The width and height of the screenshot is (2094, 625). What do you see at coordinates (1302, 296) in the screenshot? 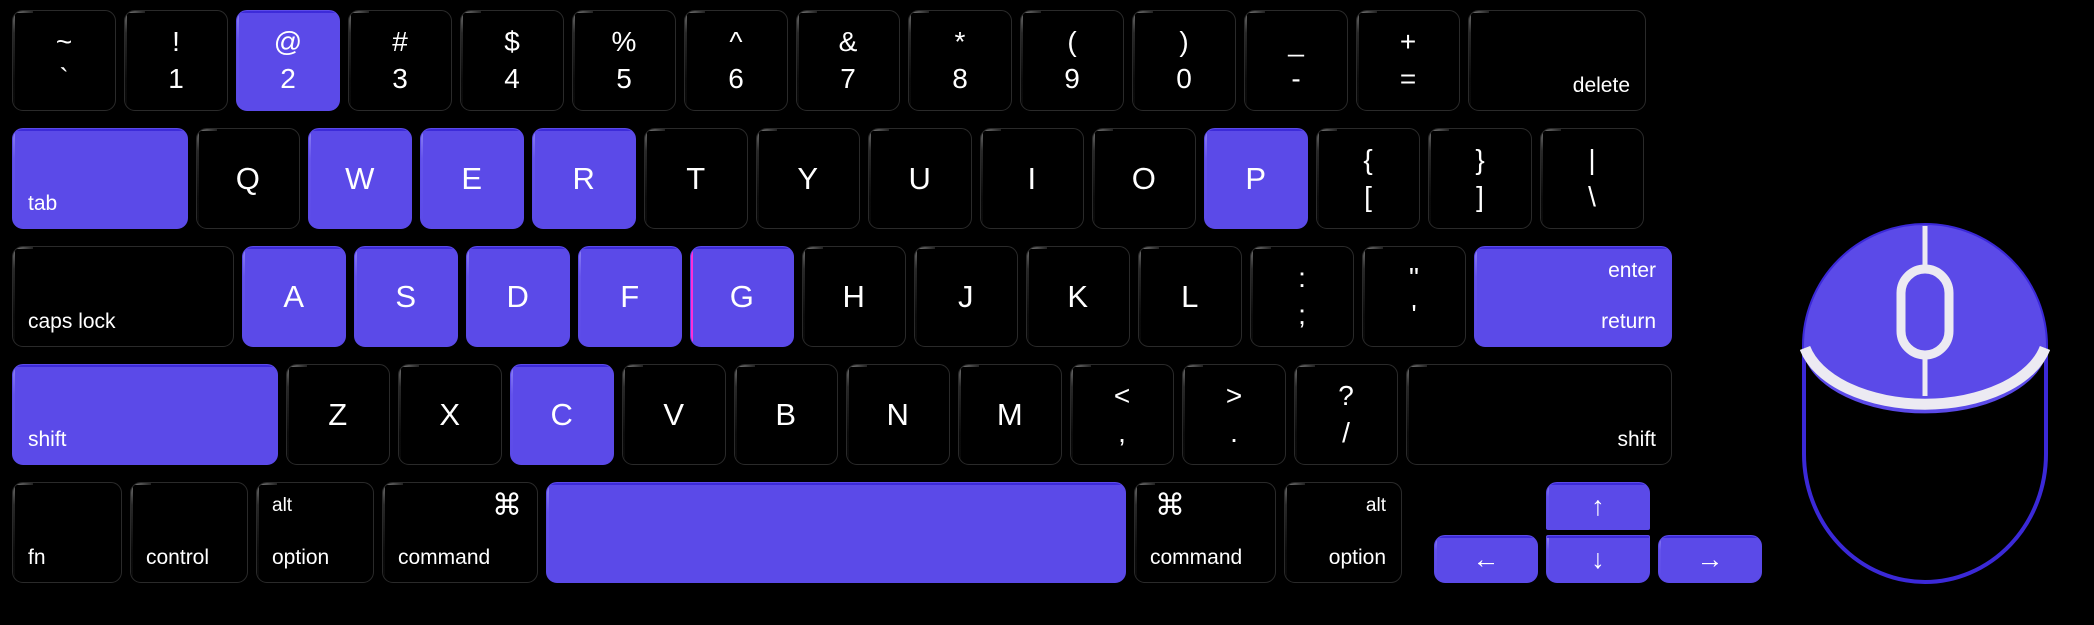
I see `key-semicolon: : ;` at bounding box center [1302, 296].